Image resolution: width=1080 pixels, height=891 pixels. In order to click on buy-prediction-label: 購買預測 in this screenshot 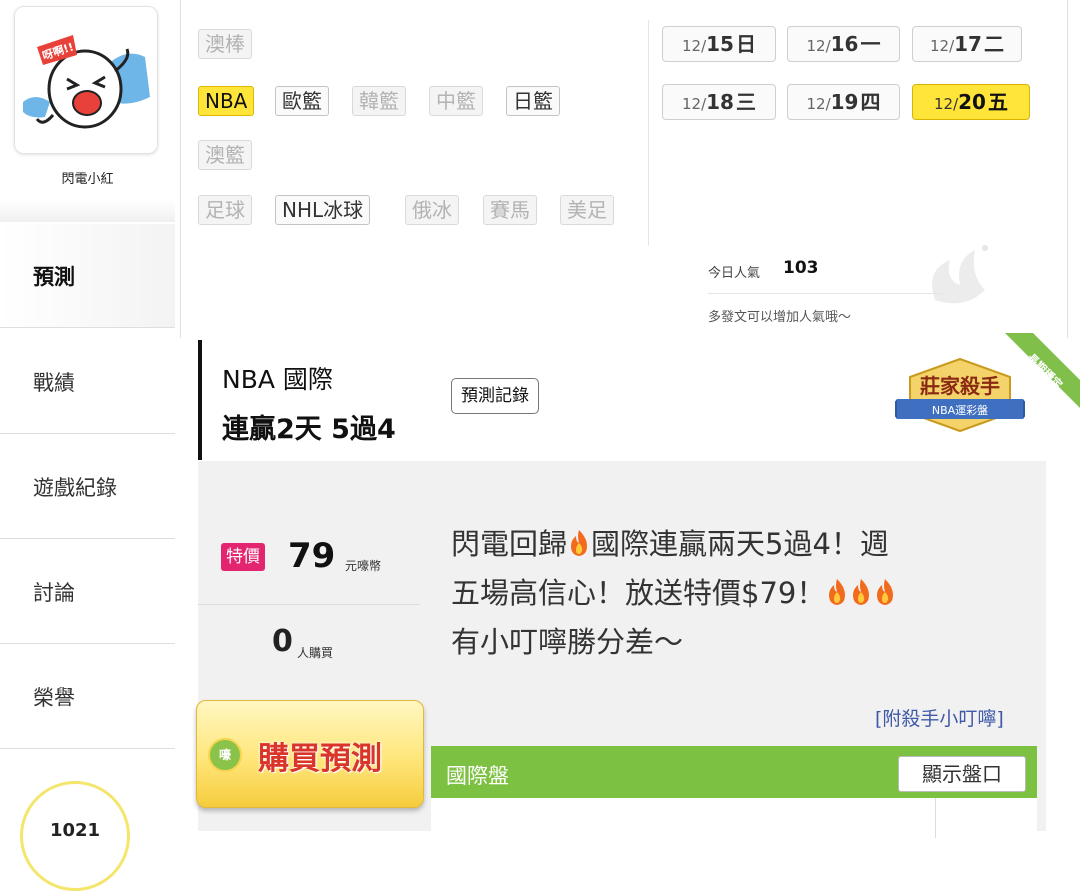, I will do `click(320, 759)`.